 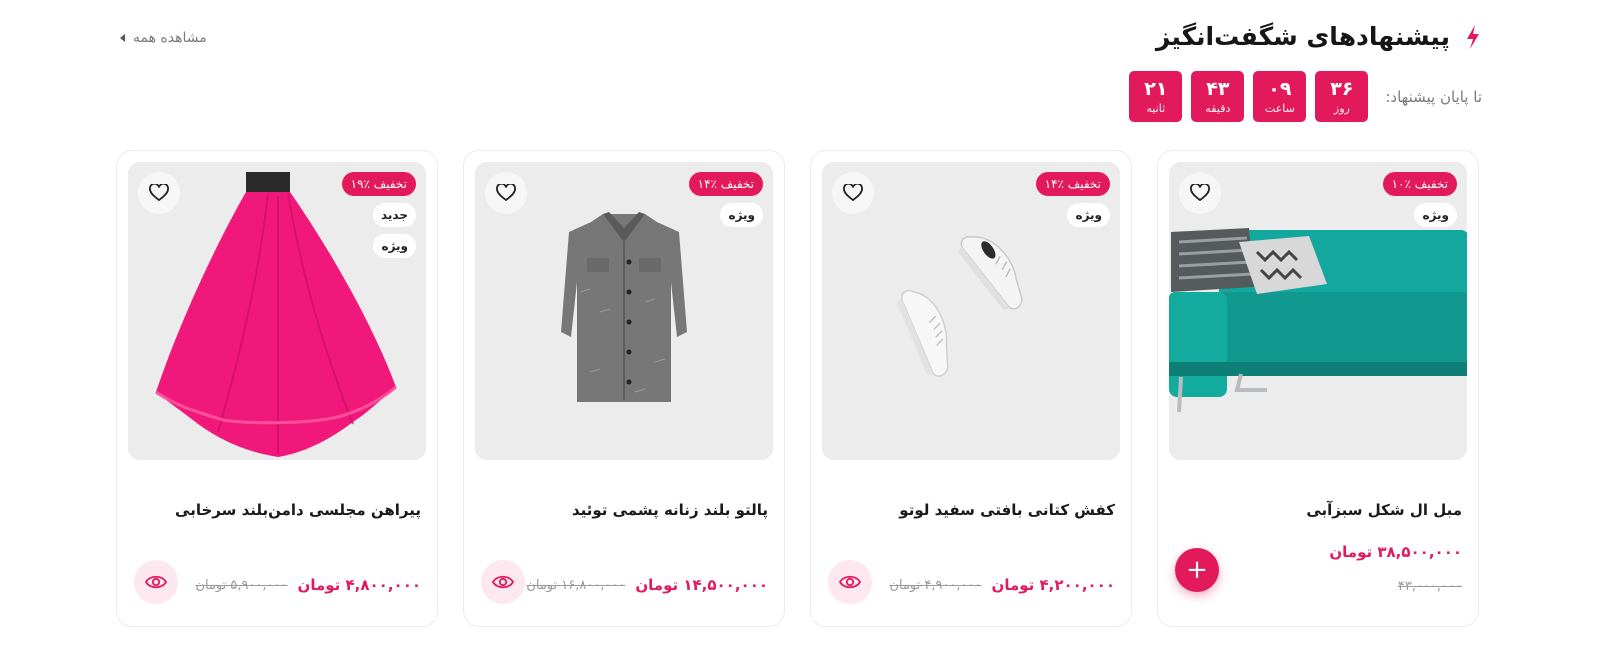 I want to click on countdown-value: ۳۶, so click(x=1342, y=88).